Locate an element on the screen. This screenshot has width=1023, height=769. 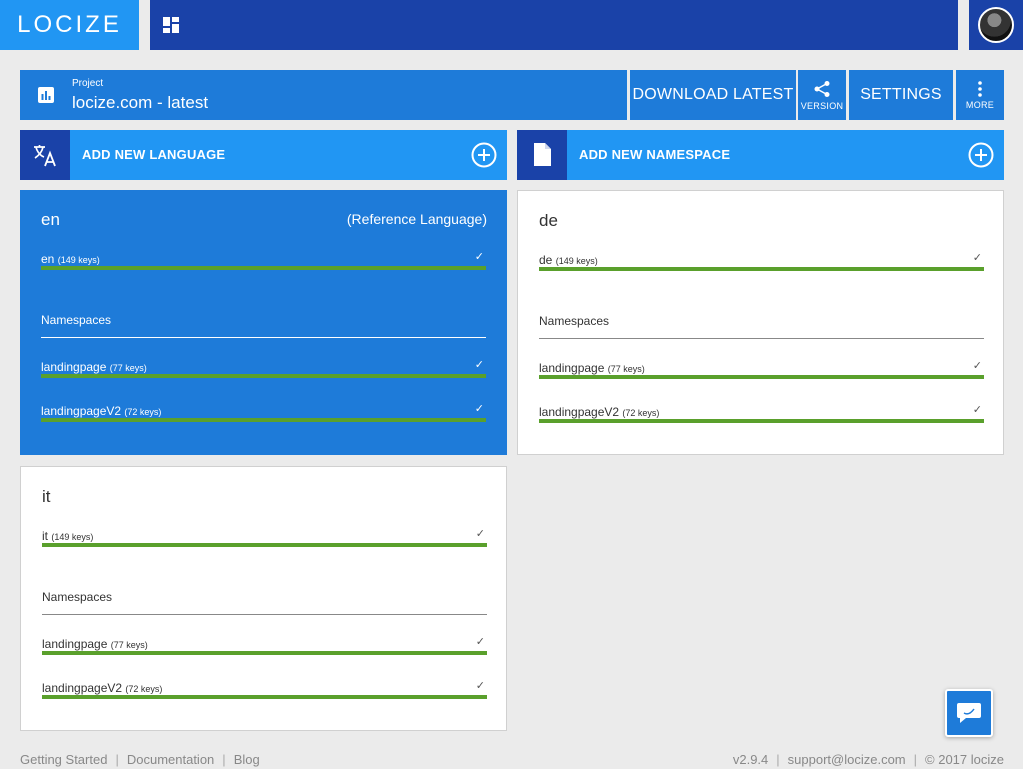
project-name: locize.com - latest is located at coordinates (140, 102).